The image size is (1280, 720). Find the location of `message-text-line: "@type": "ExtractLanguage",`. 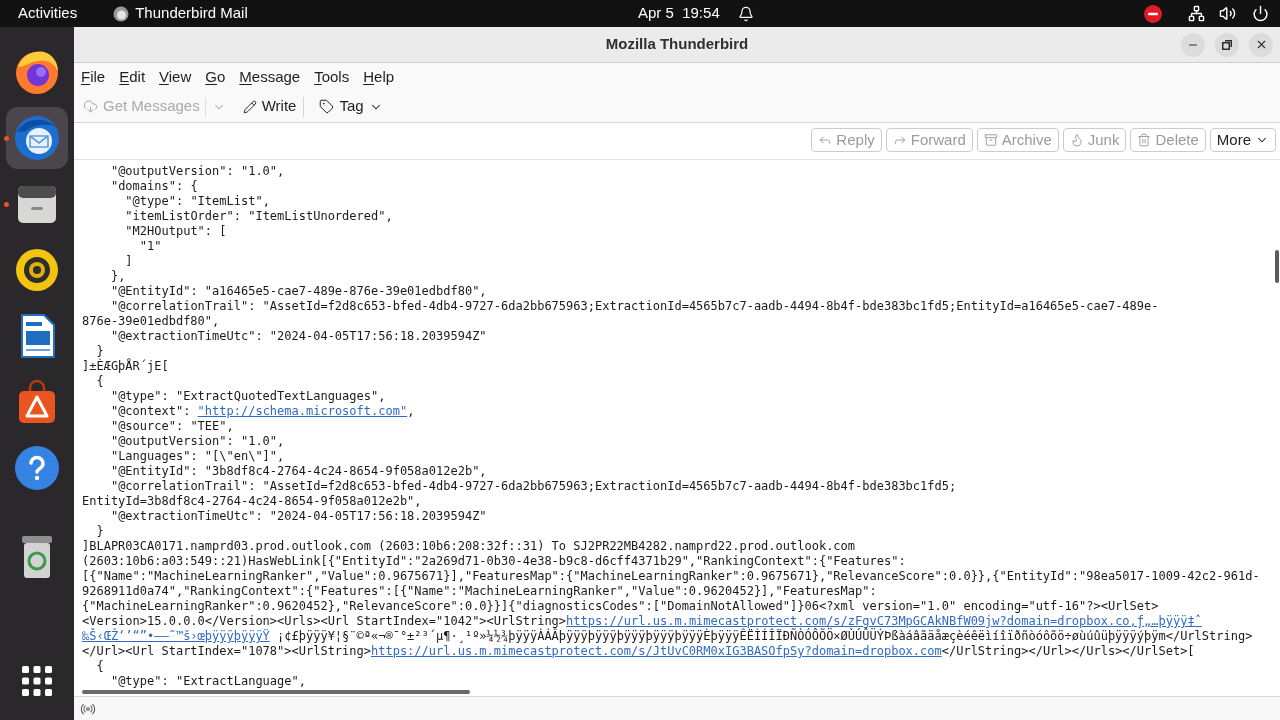

message-text-line: "@type": "ExtractLanguage", is located at coordinates (208, 681).